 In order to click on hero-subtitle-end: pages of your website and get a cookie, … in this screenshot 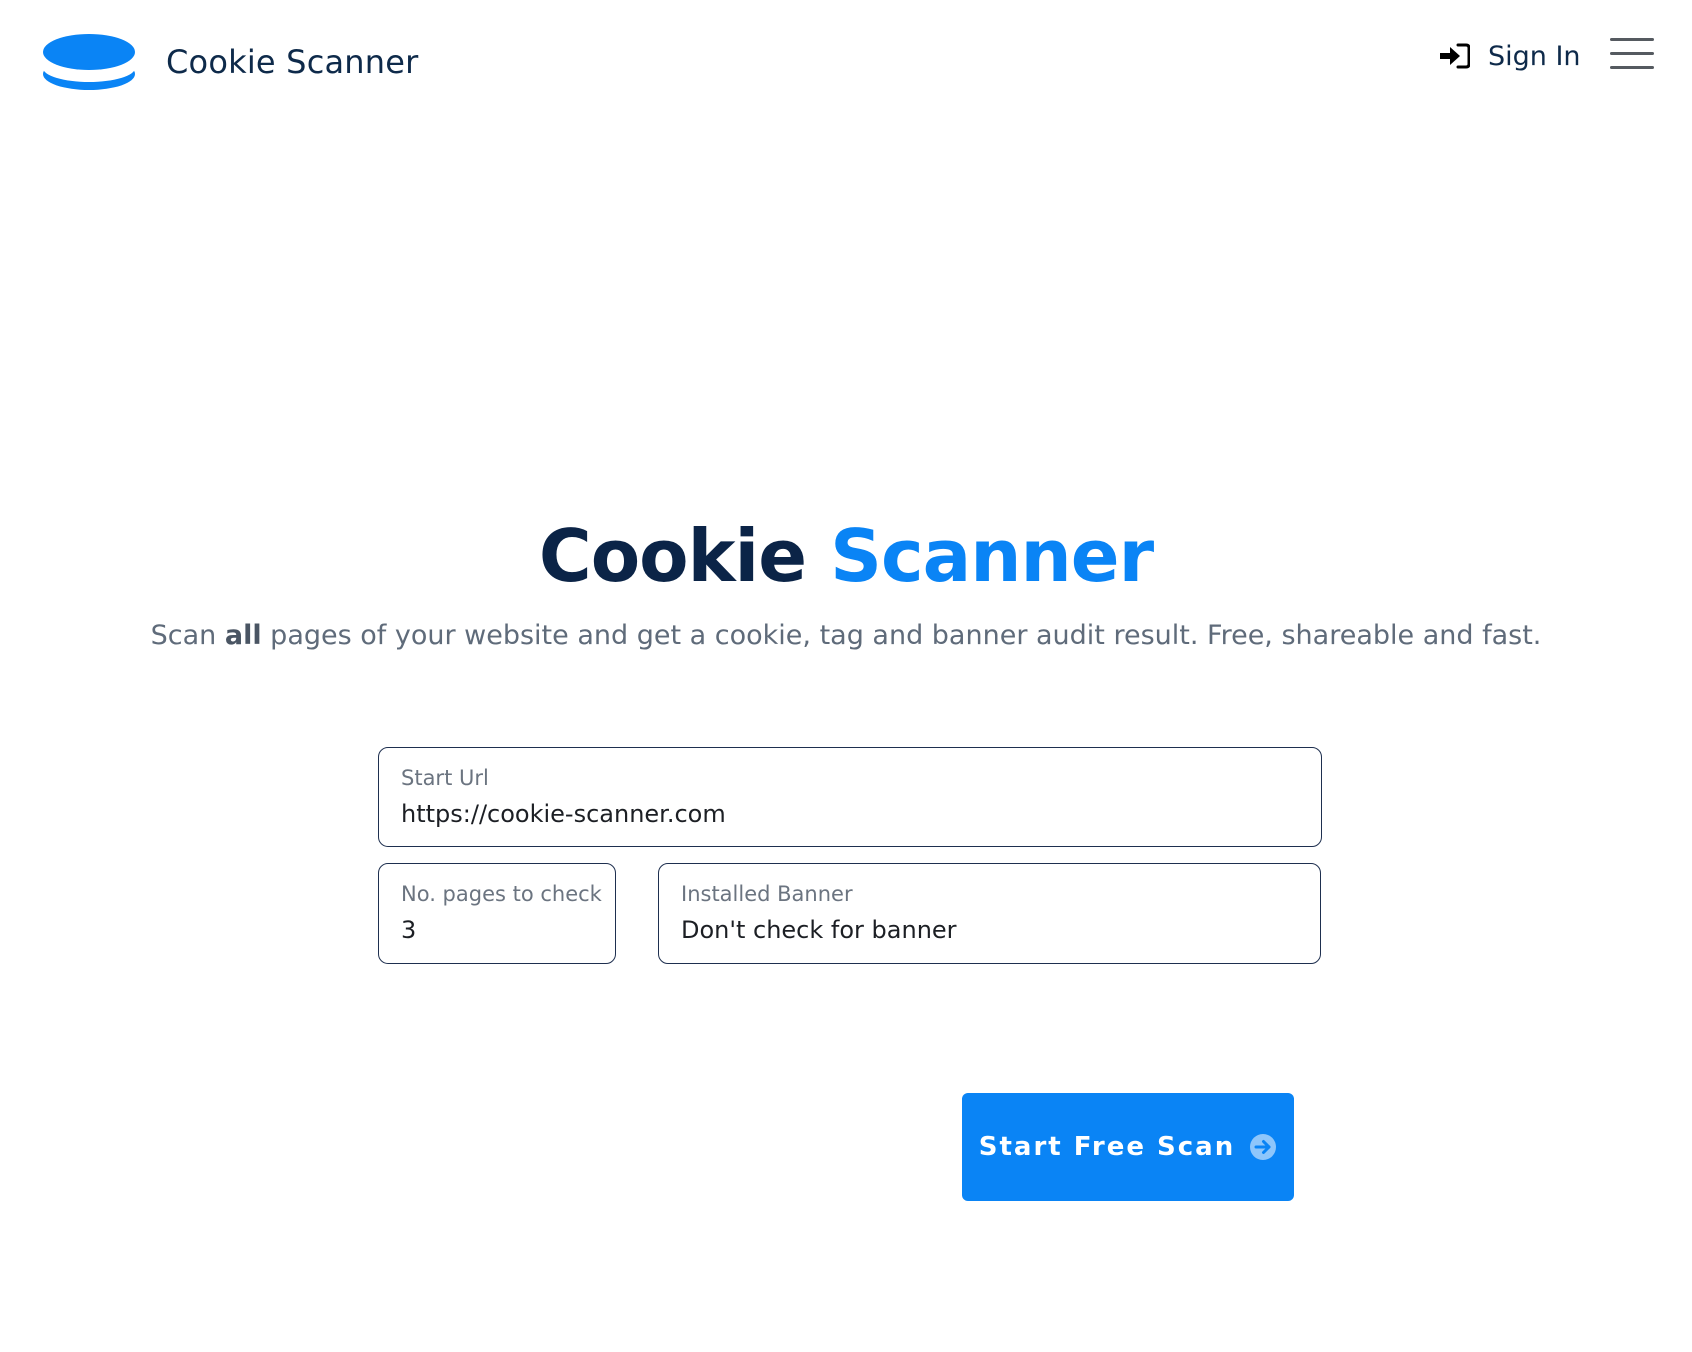, I will do `click(901, 635)`.